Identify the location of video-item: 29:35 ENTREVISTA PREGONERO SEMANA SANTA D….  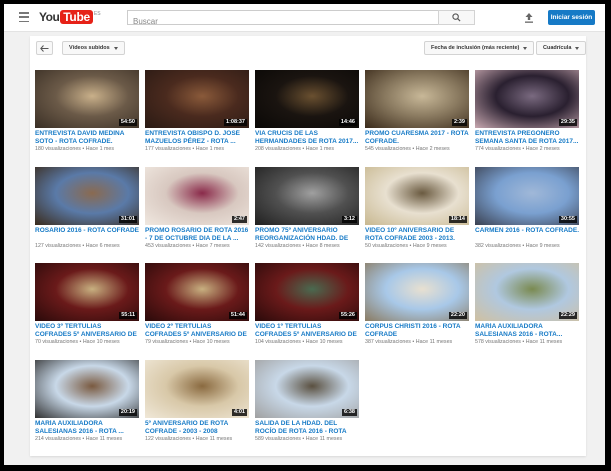
(527, 111).